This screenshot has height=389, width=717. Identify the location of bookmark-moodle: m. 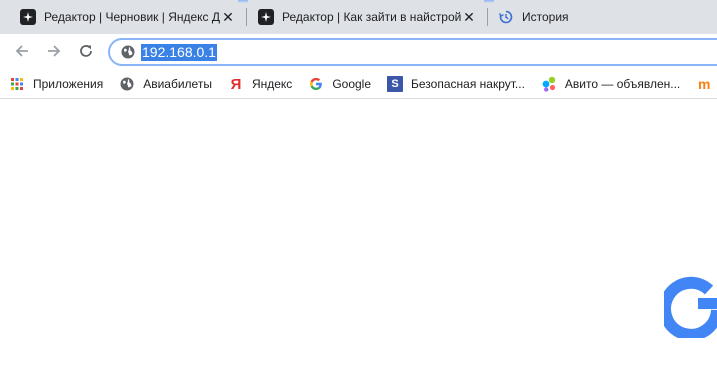
(703, 84).